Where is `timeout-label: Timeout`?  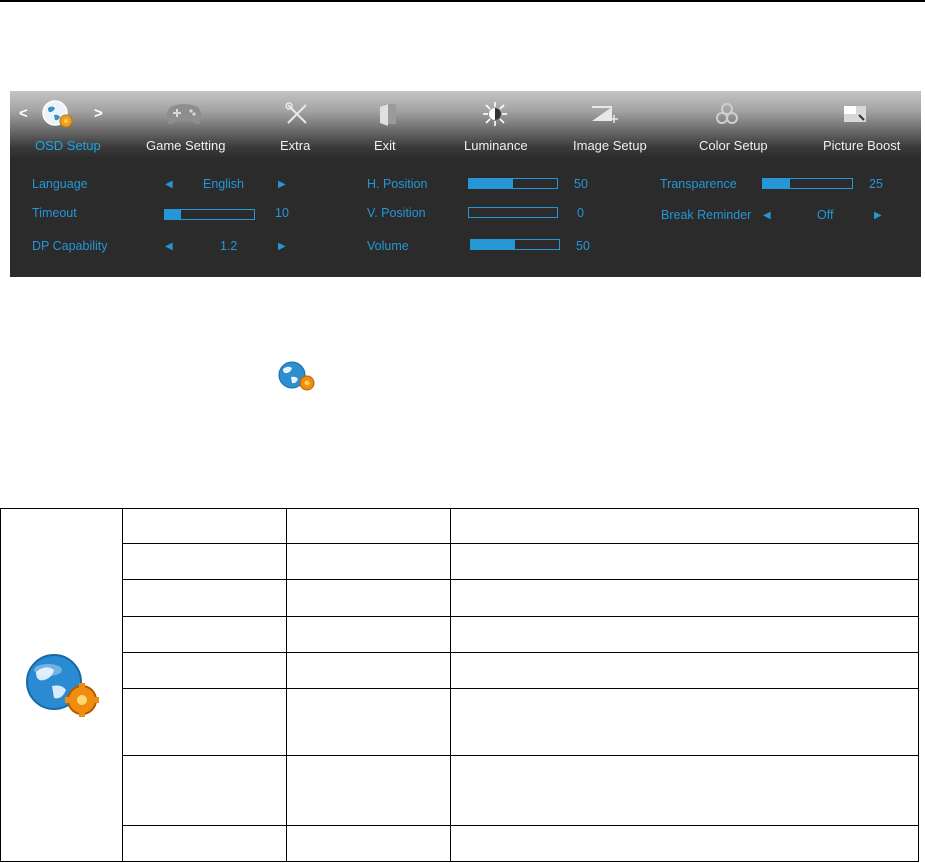 timeout-label: Timeout is located at coordinates (54, 213).